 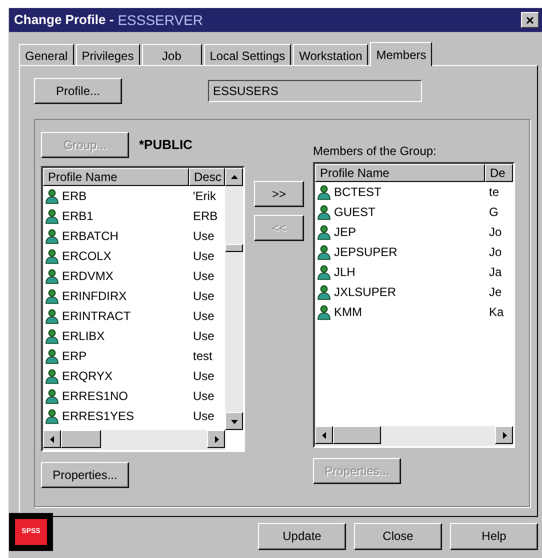 What do you see at coordinates (204, 196) in the screenshot?
I see `profile-description: 'Erik` at bounding box center [204, 196].